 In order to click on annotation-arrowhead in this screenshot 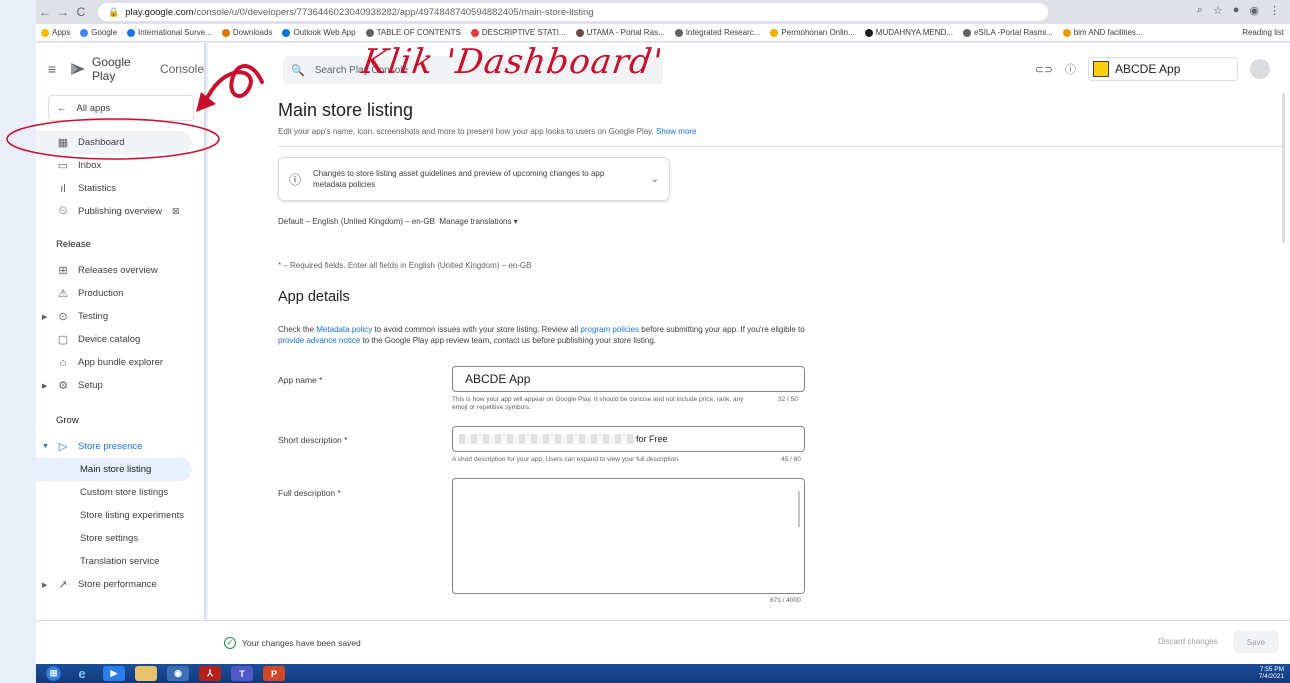, I will do `click(206, 102)`.